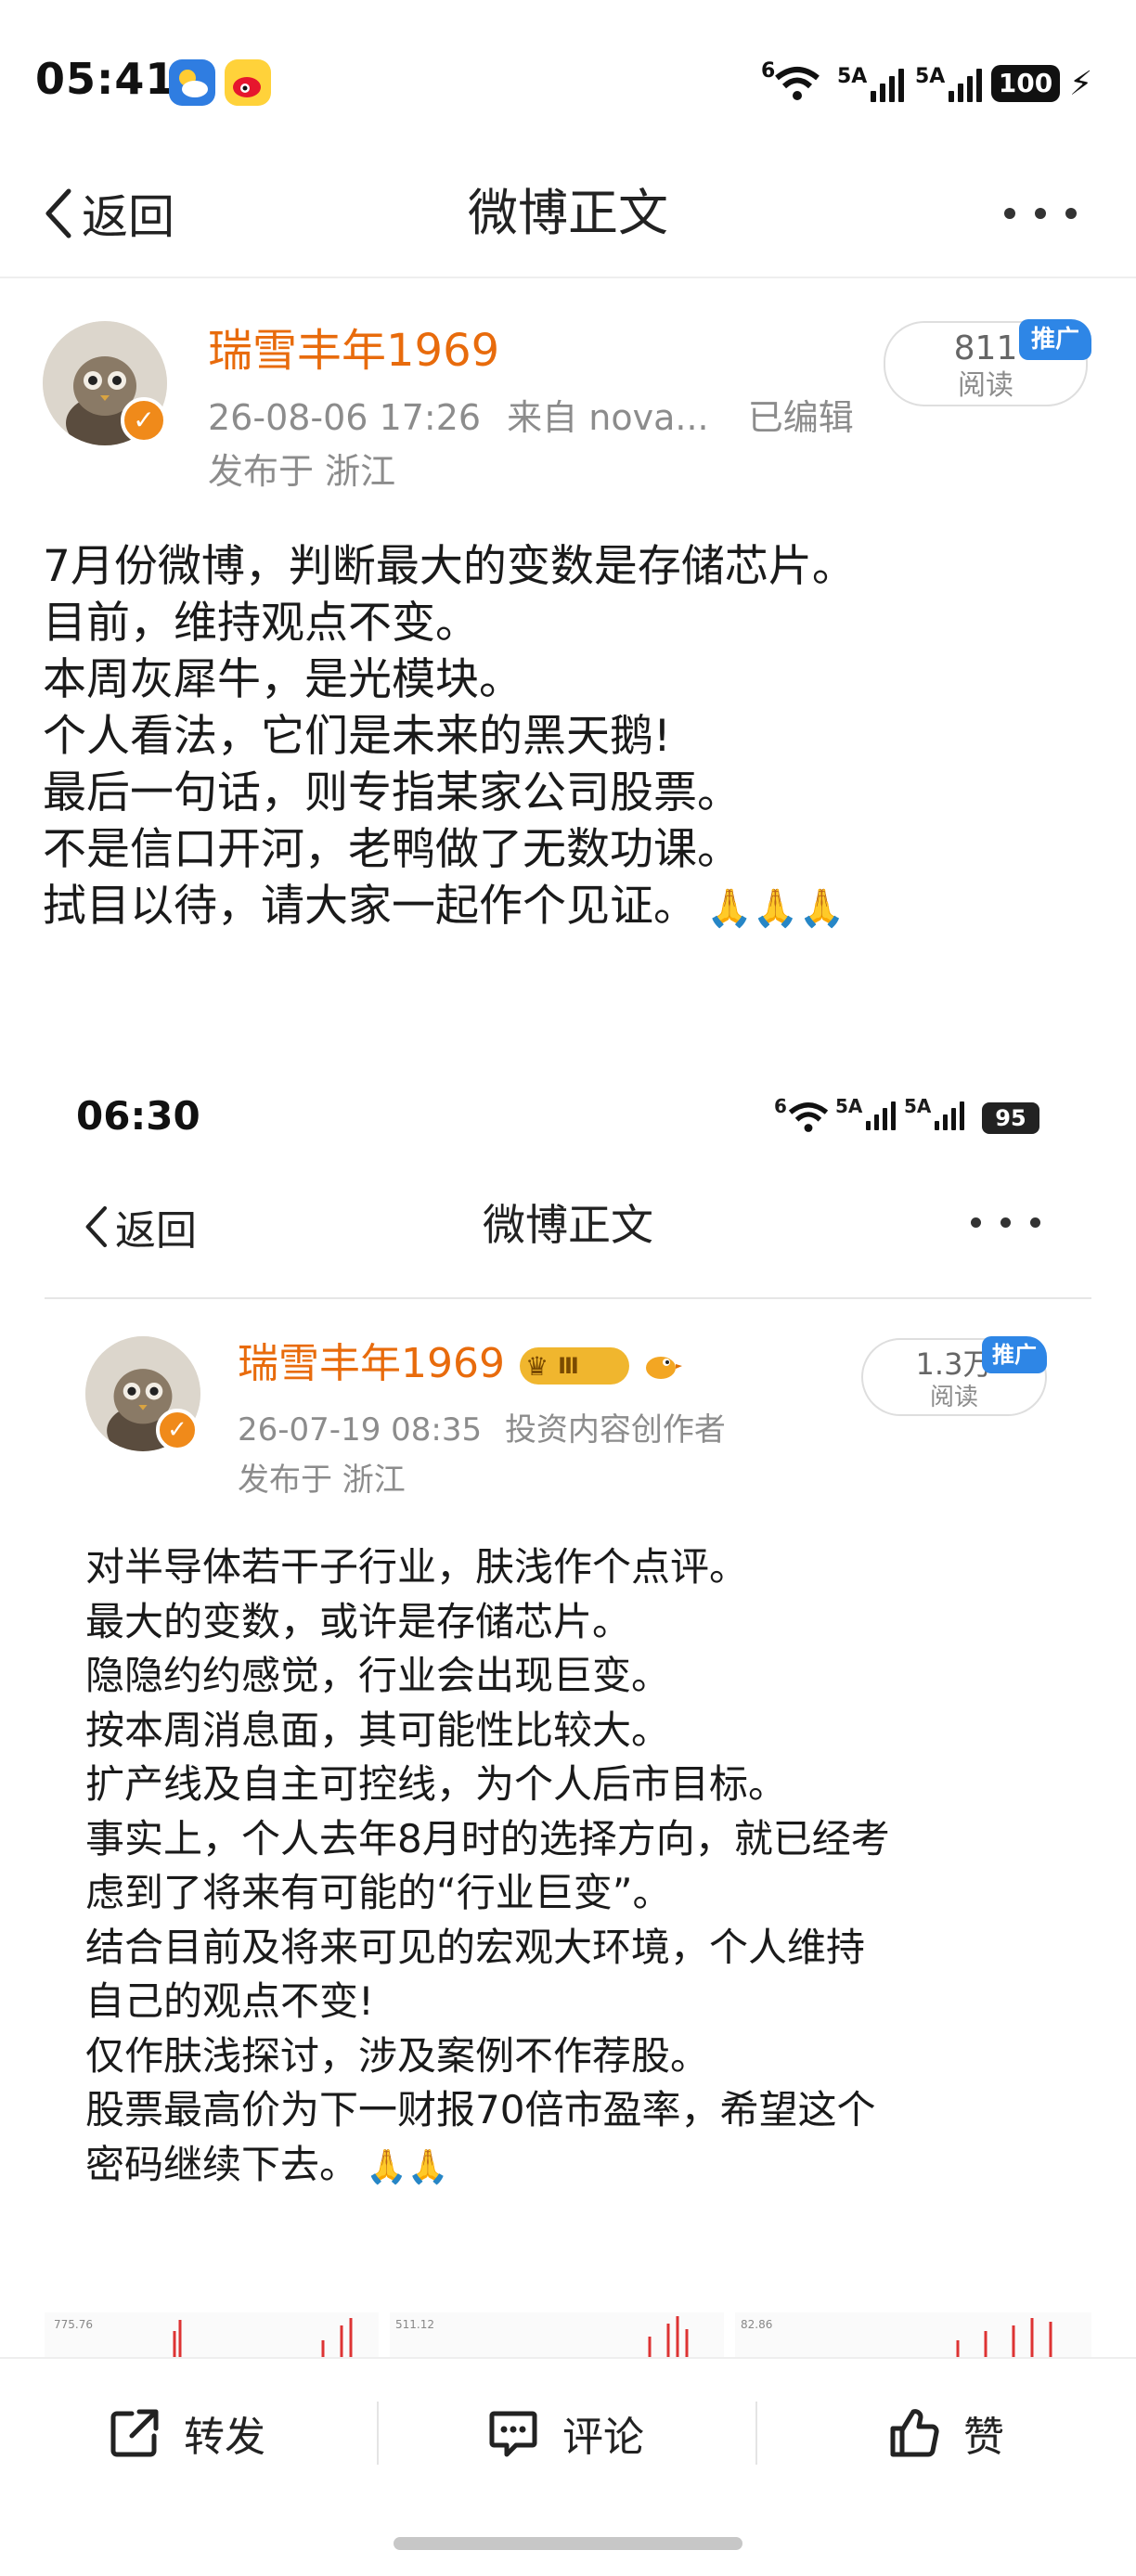  What do you see at coordinates (1040, 213) in the screenshot?
I see `more-options-button` at bounding box center [1040, 213].